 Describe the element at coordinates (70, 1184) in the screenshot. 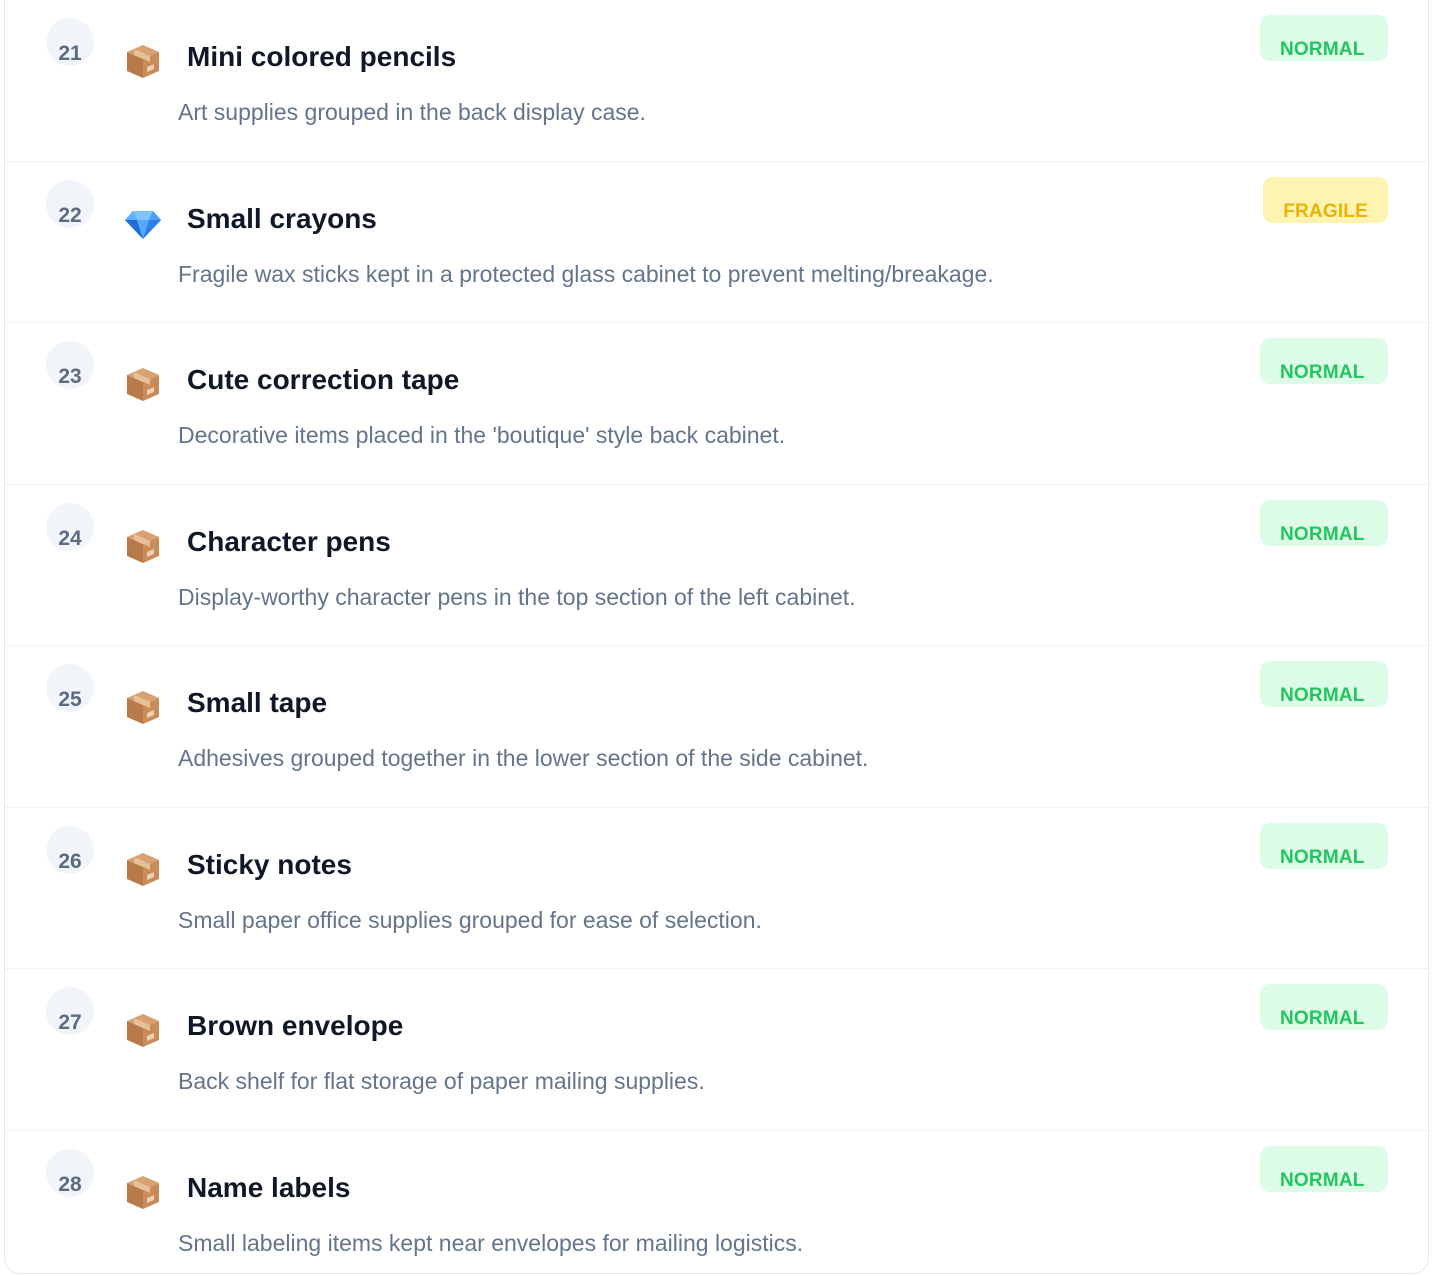

I see `item-number: 28` at that location.